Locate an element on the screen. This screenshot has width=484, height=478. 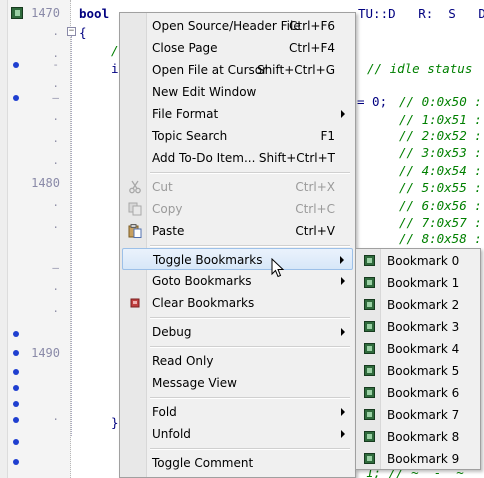
submenu-item-label: Bookmark 3 is located at coordinates (423, 327).